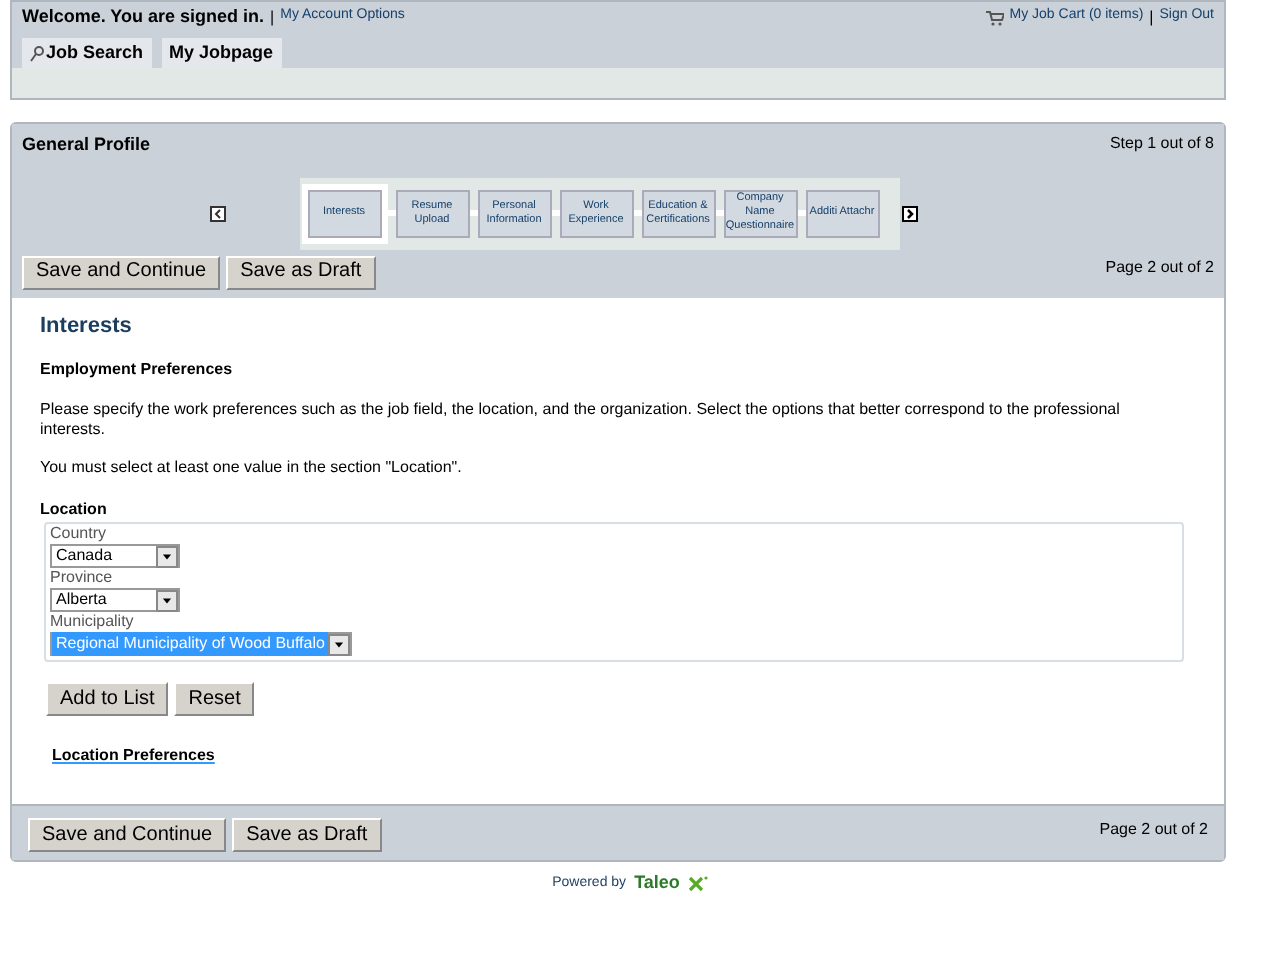  I want to click on instruction-text: You must select at least one value in the section "Location"., so click(252, 468).